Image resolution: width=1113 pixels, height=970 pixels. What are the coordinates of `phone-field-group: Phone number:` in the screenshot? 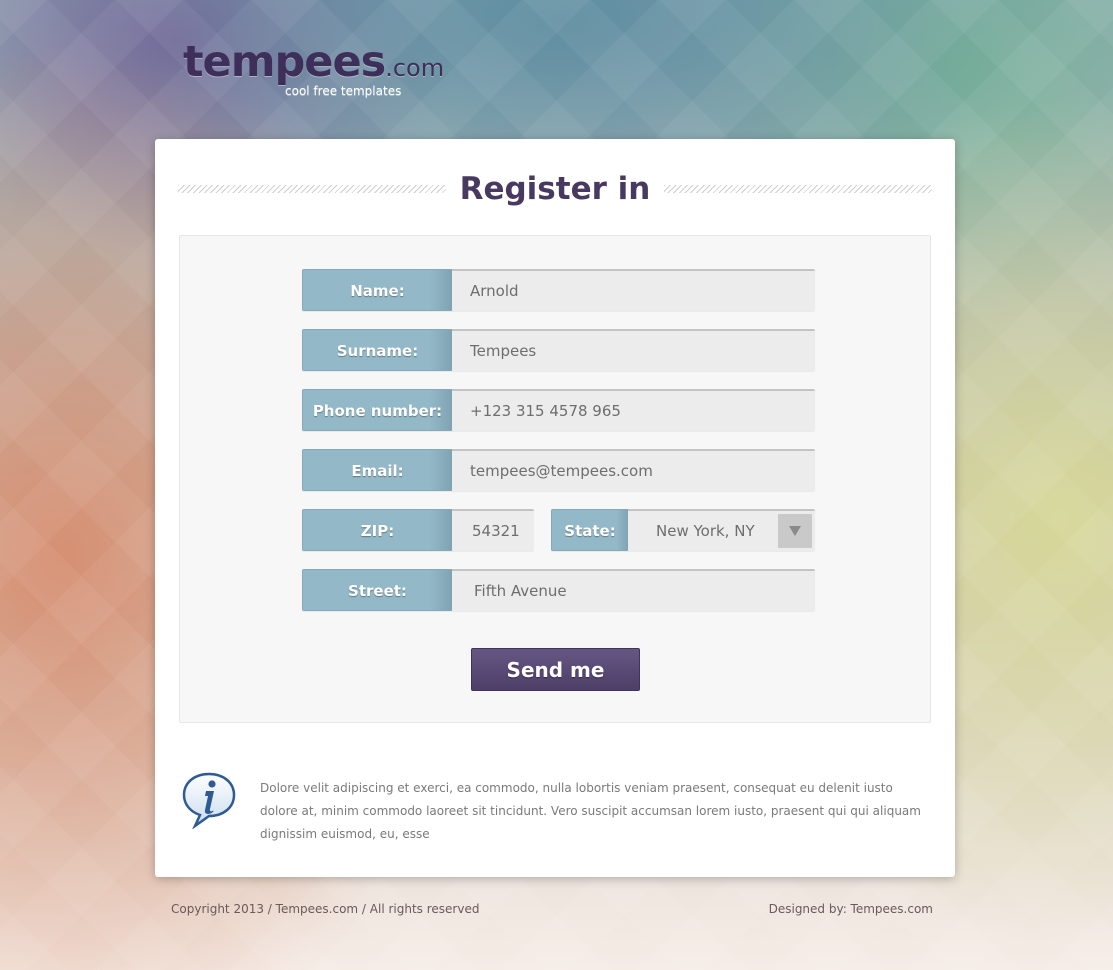 It's located at (558, 410).